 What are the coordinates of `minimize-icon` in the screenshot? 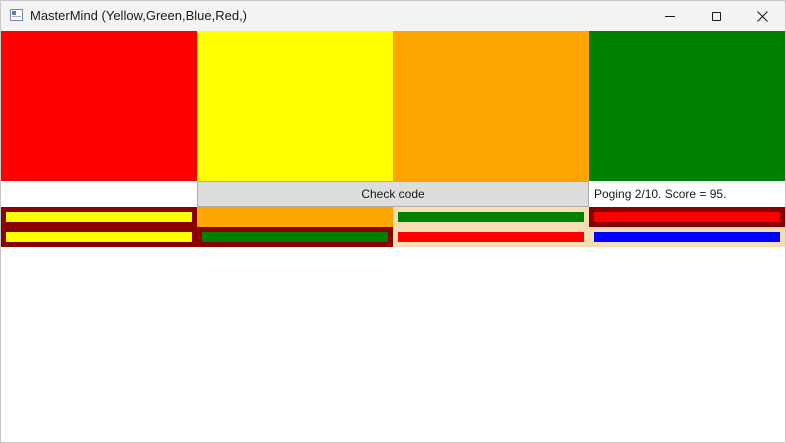 It's located at (670, 16).